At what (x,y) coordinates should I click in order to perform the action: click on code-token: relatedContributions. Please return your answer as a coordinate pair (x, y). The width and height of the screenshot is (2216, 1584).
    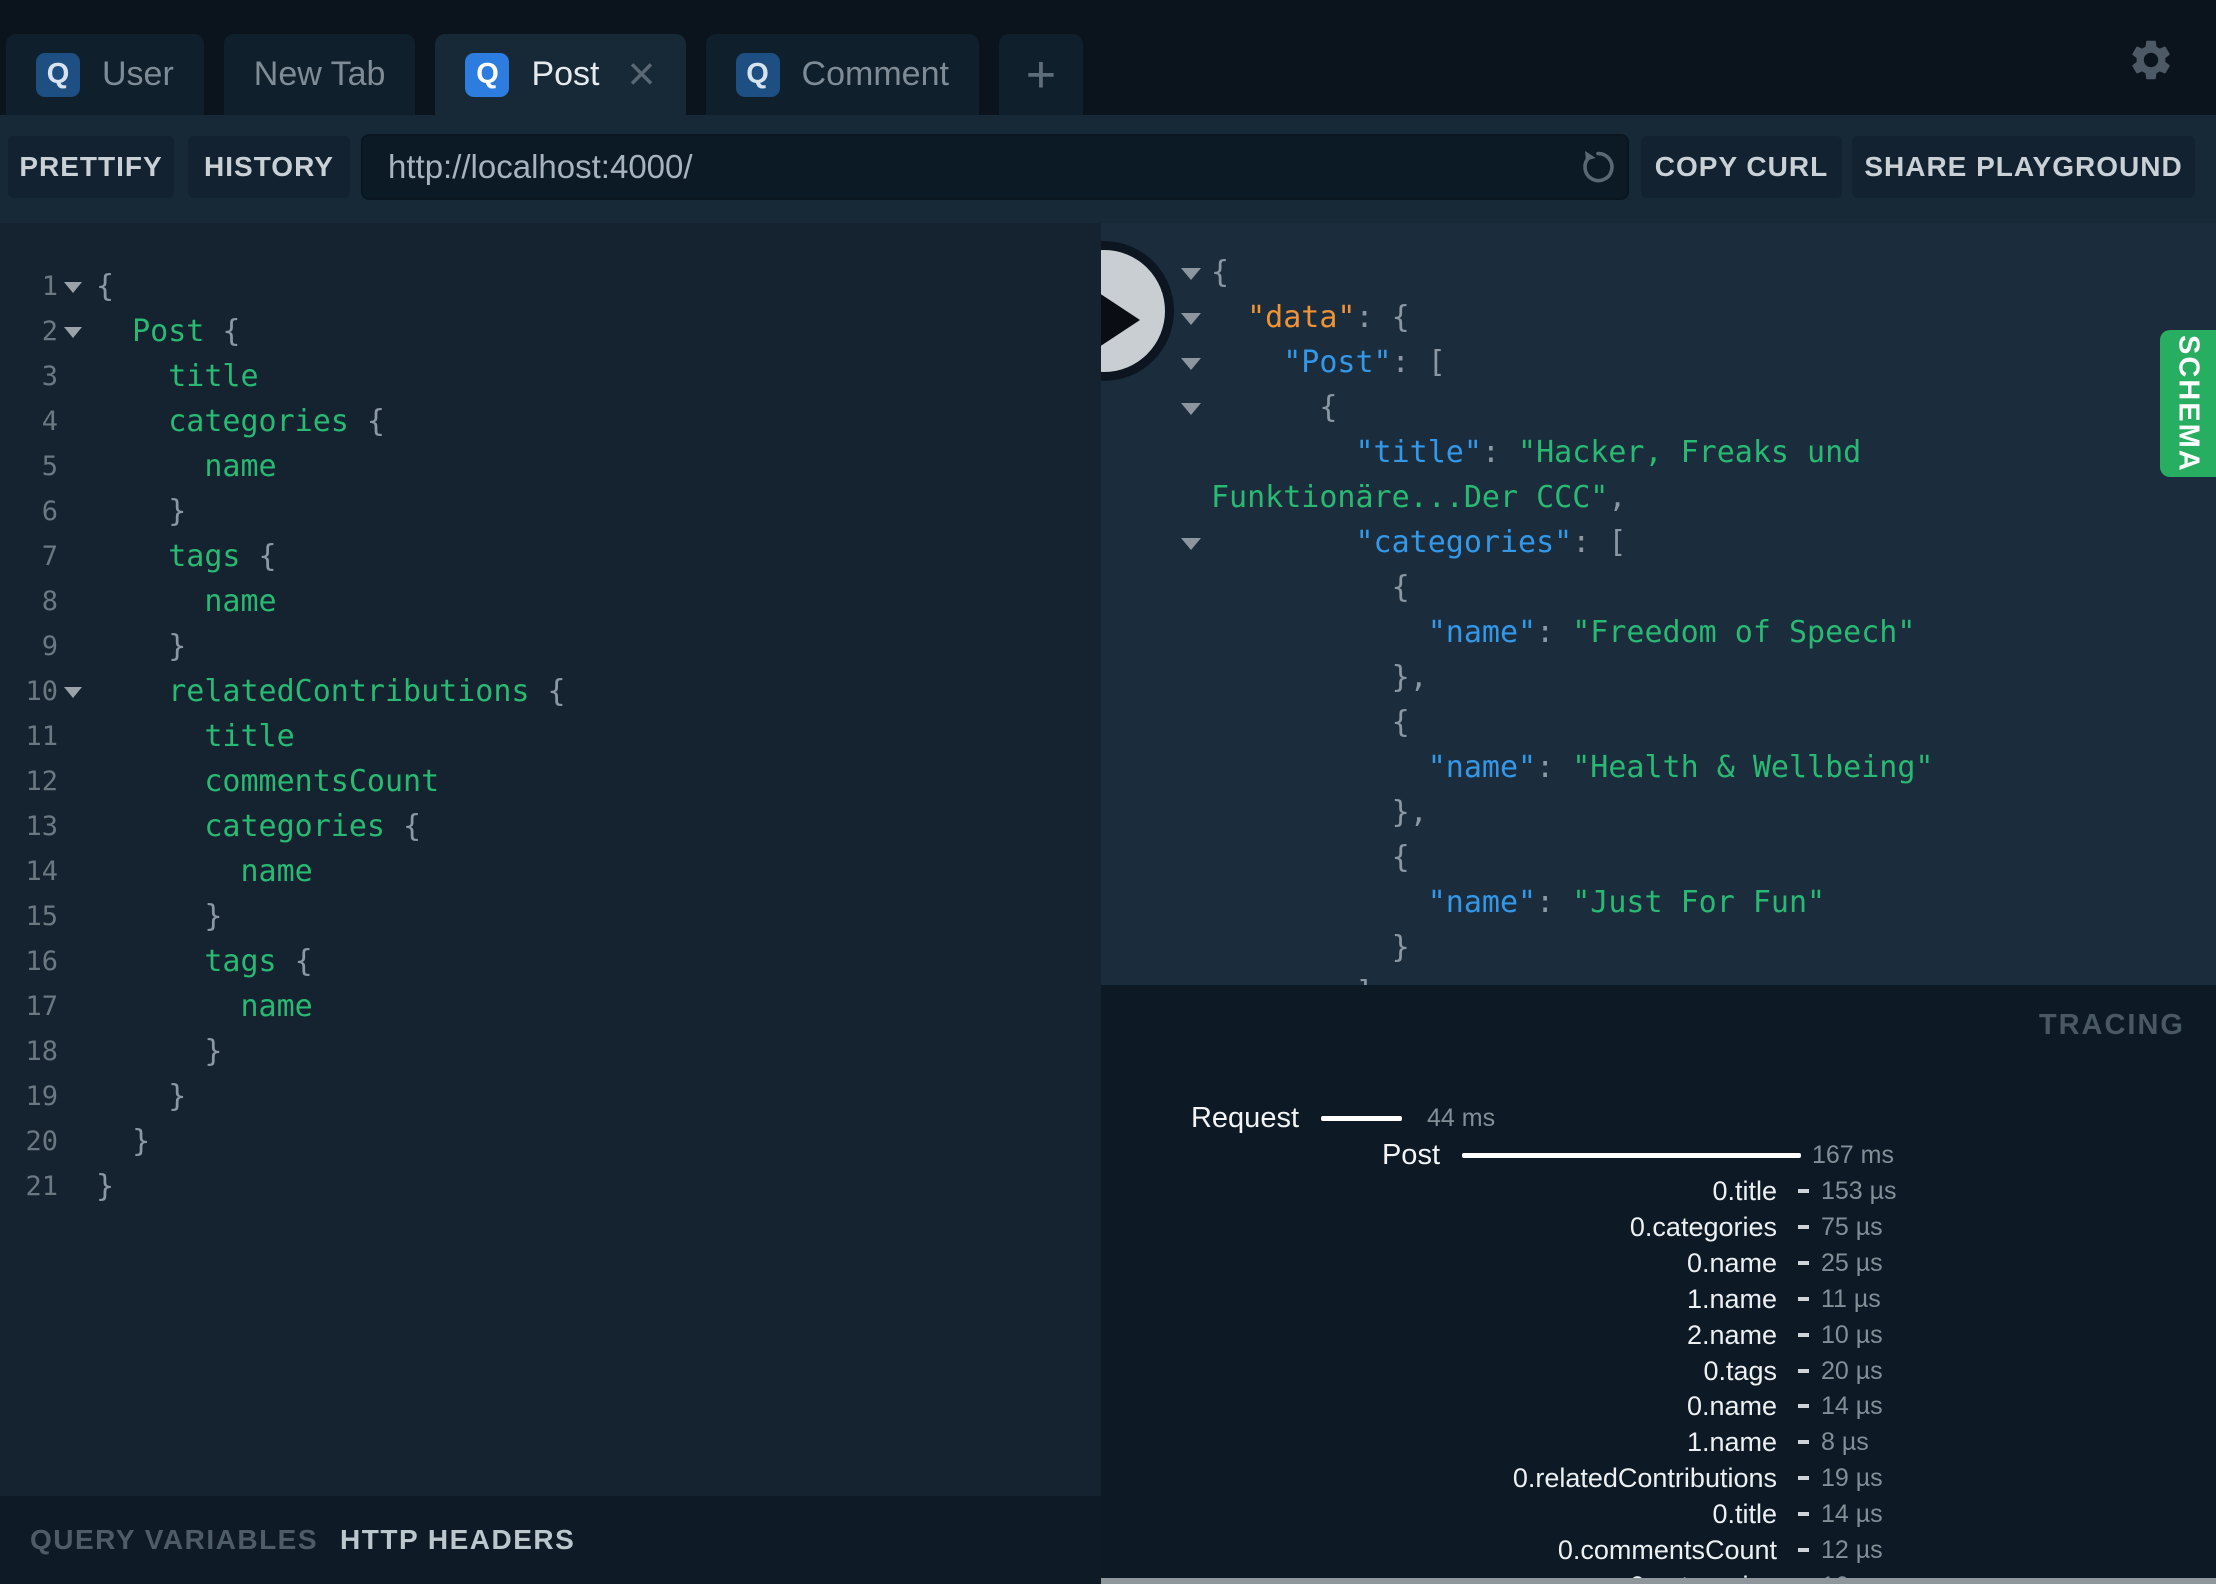
    Looking at the image, I should click on (349, 691).